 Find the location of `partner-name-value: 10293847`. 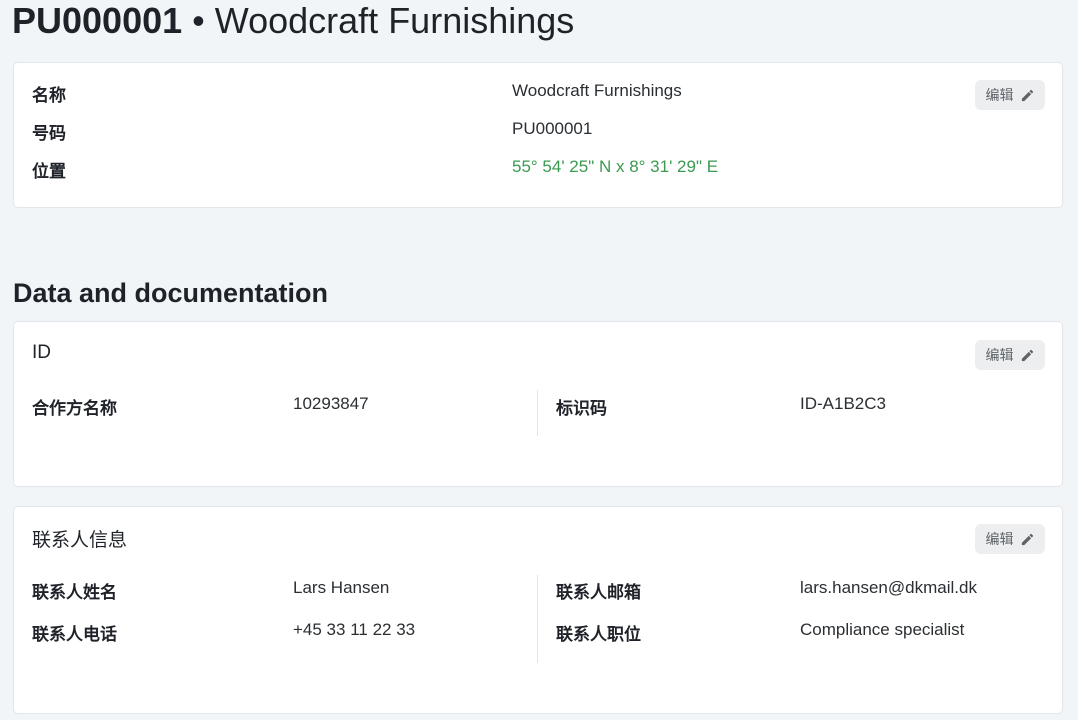

partner-name-value: 10293847 is located at coordinates (331, 403).